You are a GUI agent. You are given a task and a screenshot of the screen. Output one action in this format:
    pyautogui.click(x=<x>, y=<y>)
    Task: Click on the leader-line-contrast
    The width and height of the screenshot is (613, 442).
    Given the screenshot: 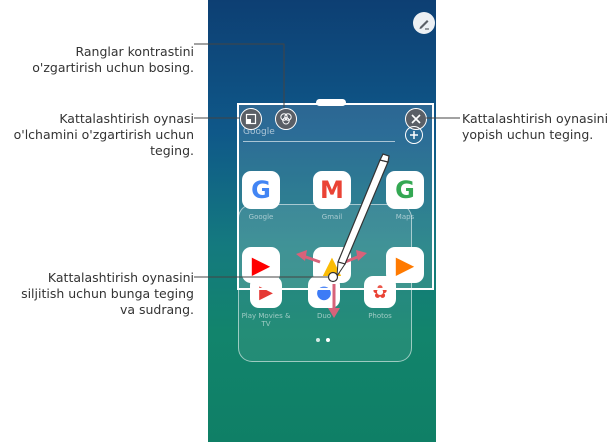 What is the action you would take?
    pyautogui.click(x=239, y=75)
    